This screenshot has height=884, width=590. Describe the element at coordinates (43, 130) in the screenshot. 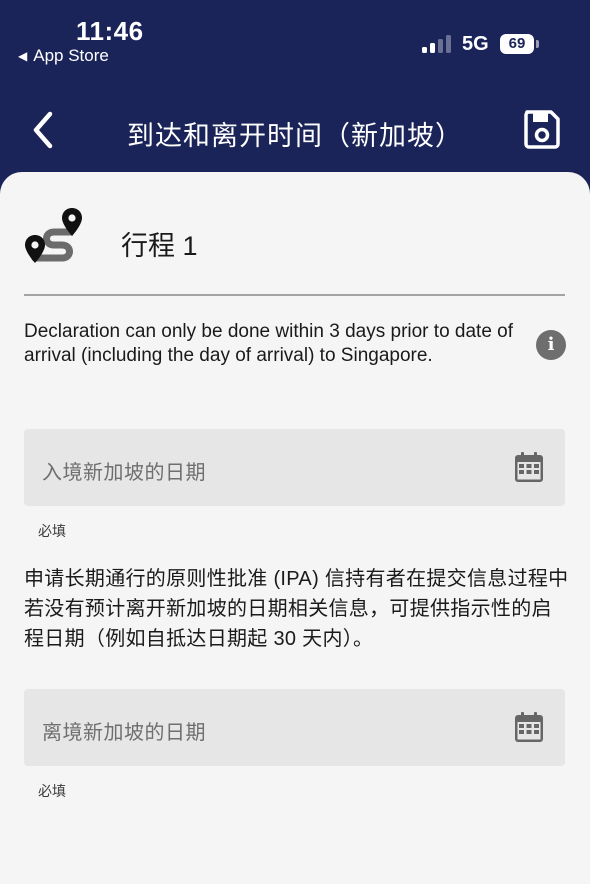

I see `chevron-left-icon` at that location.